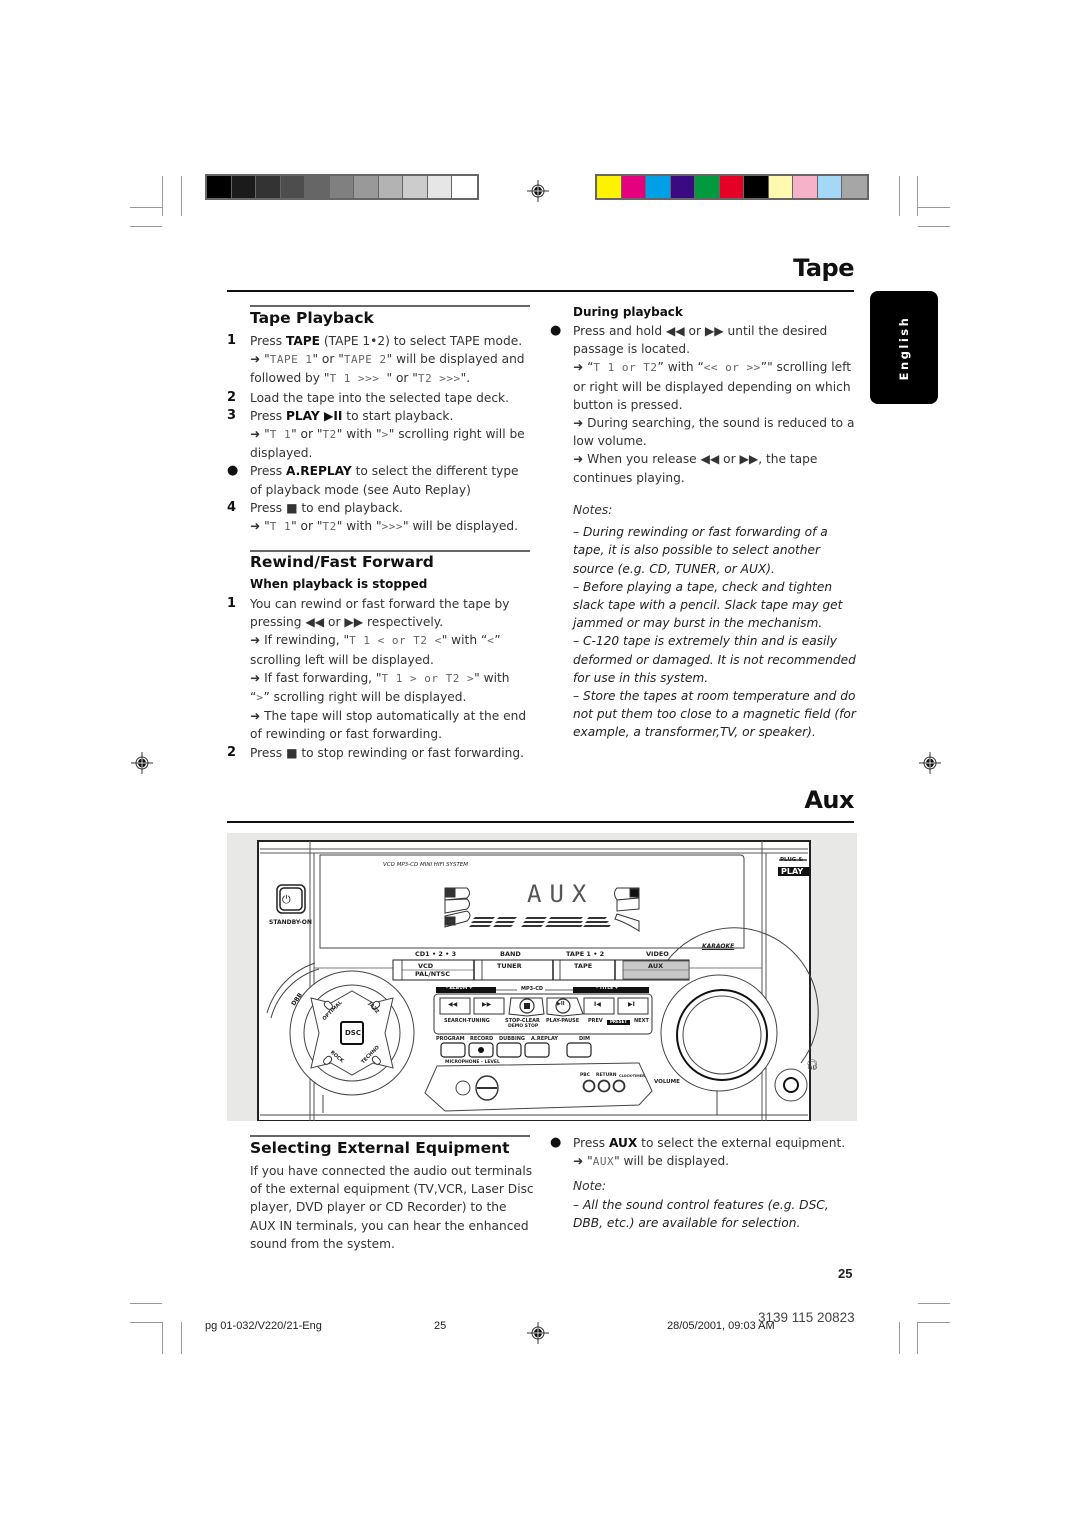  What do you see at coordinates (585, 1075) in the screenshot?
I see `pbc-label: PBC` at bounding box center [585, 1075].